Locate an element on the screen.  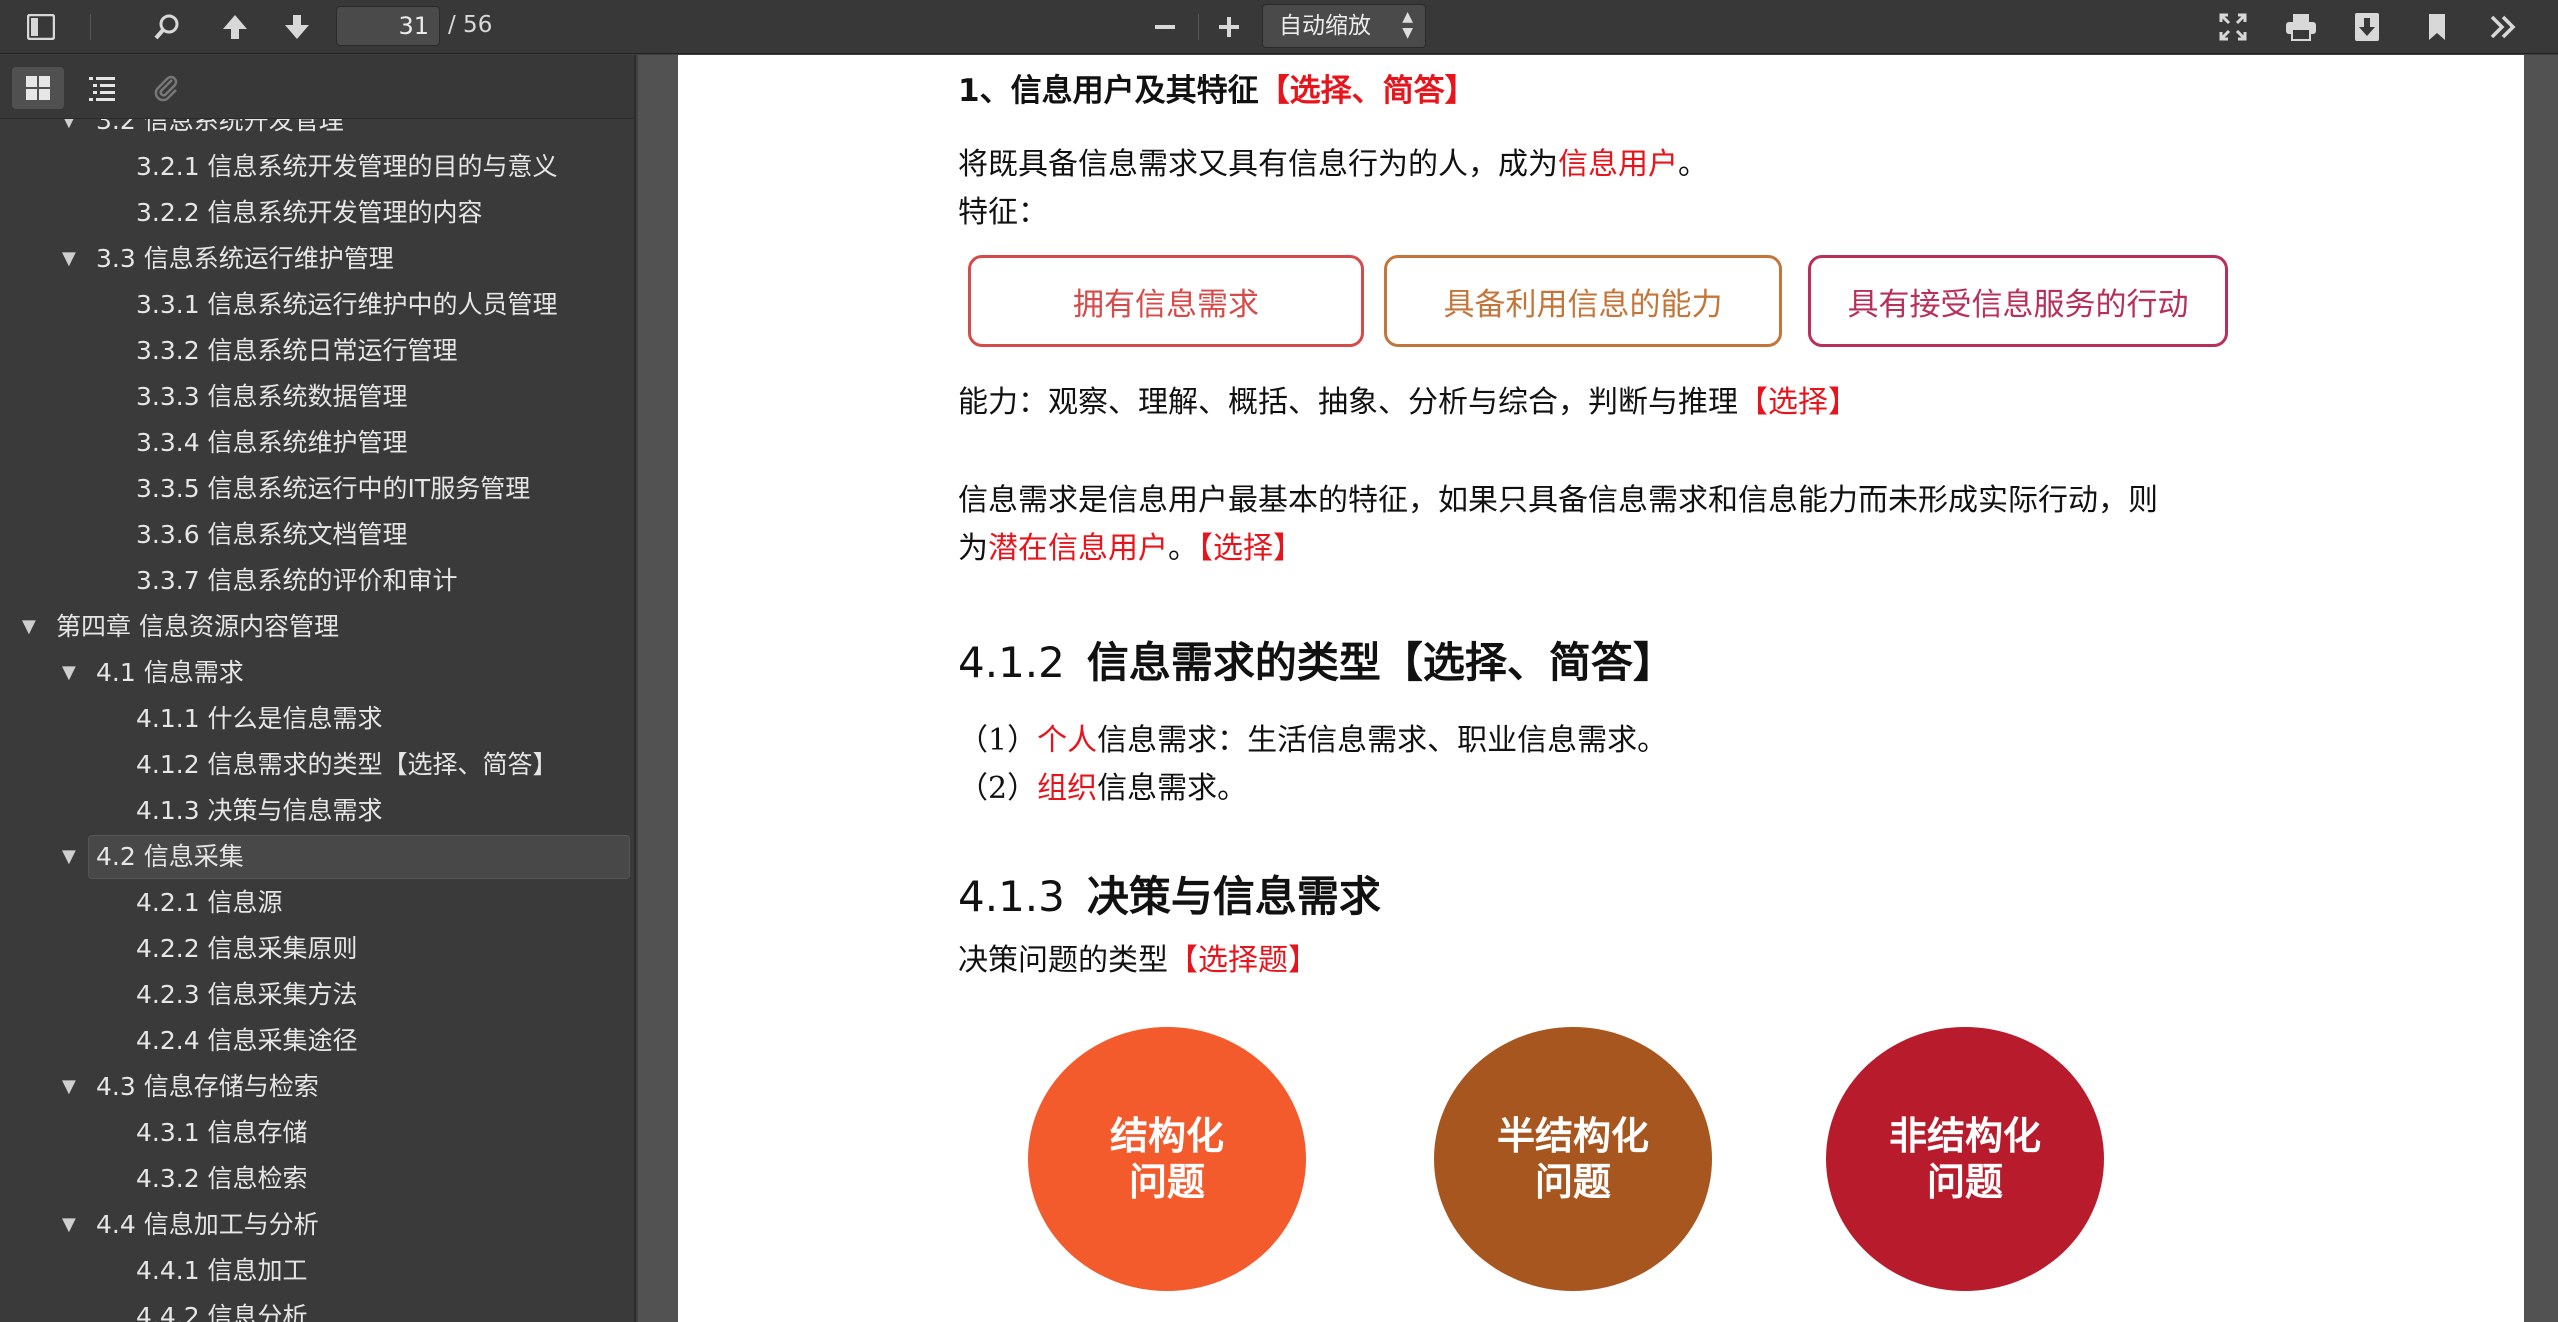
heading-text: 决策与信息需求 is located at coordinates (1233, 896).